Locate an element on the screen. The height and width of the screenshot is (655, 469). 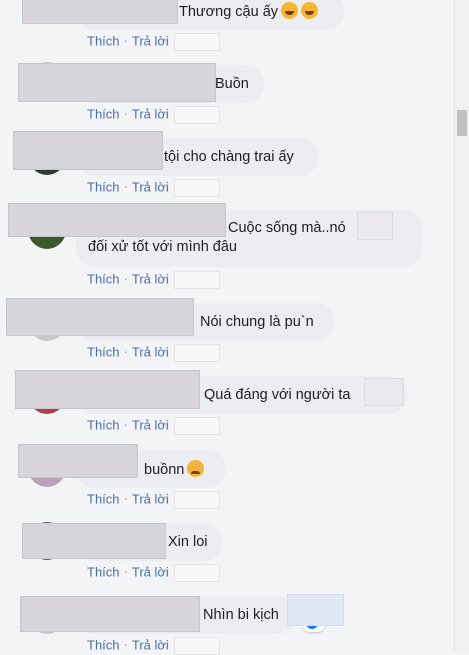
comment-text: Quá đáng với người ta is located at coordinates (277, 395).